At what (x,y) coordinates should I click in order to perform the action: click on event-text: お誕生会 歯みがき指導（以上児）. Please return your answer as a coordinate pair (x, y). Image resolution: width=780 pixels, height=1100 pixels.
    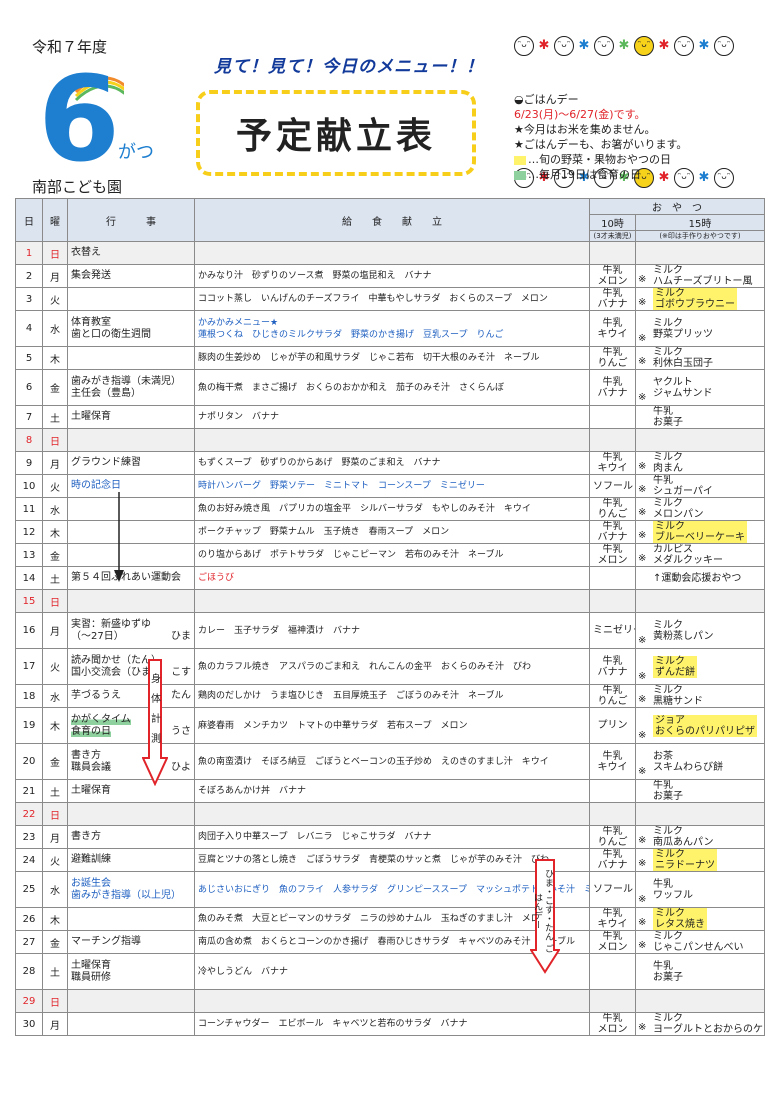
    Looking at the image, I should click on (126, 889).